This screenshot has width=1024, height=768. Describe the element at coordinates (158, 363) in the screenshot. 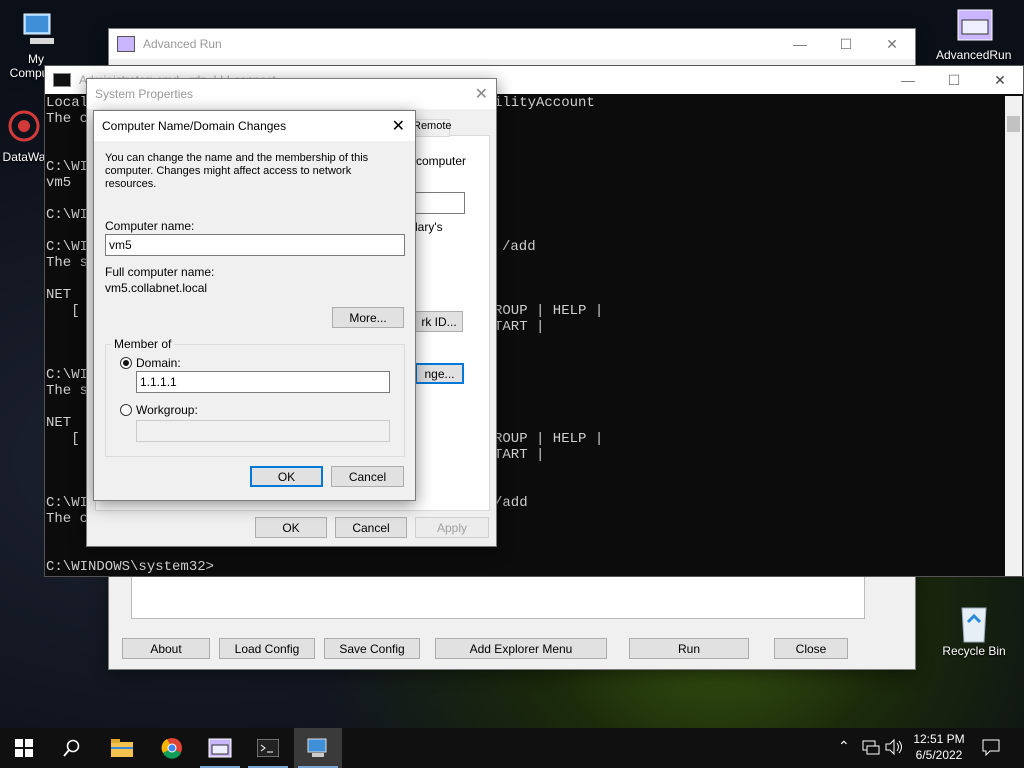

I see `domain-label: Domain:` at that location.